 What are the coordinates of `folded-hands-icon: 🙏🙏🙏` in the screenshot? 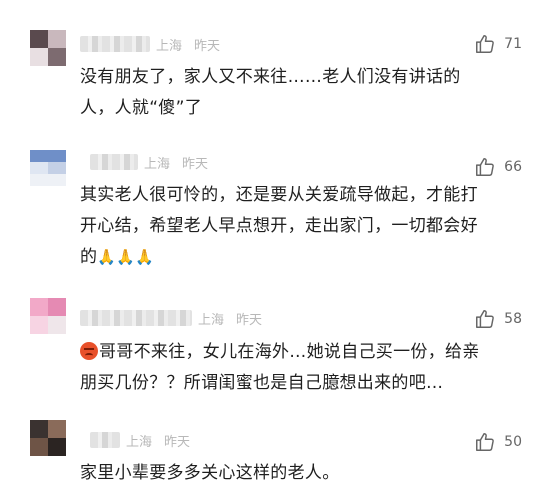 It's located at (126, 257).